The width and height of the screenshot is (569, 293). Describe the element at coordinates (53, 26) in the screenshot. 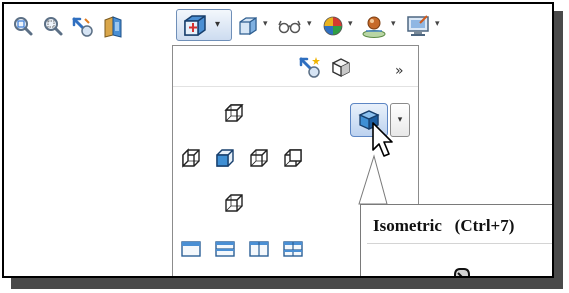

I see `zoom-to-area-icon` at that location.